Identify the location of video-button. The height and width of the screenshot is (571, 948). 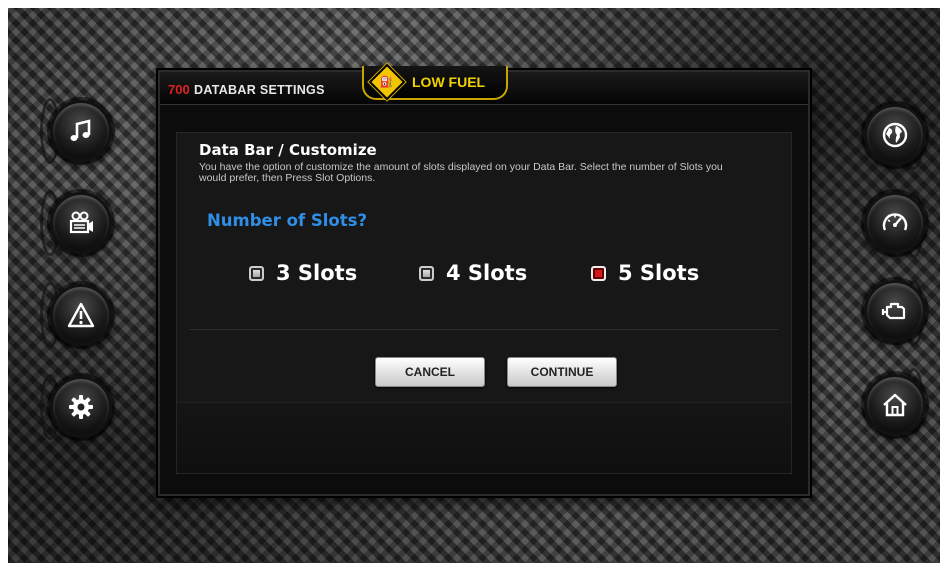
(81, 223).